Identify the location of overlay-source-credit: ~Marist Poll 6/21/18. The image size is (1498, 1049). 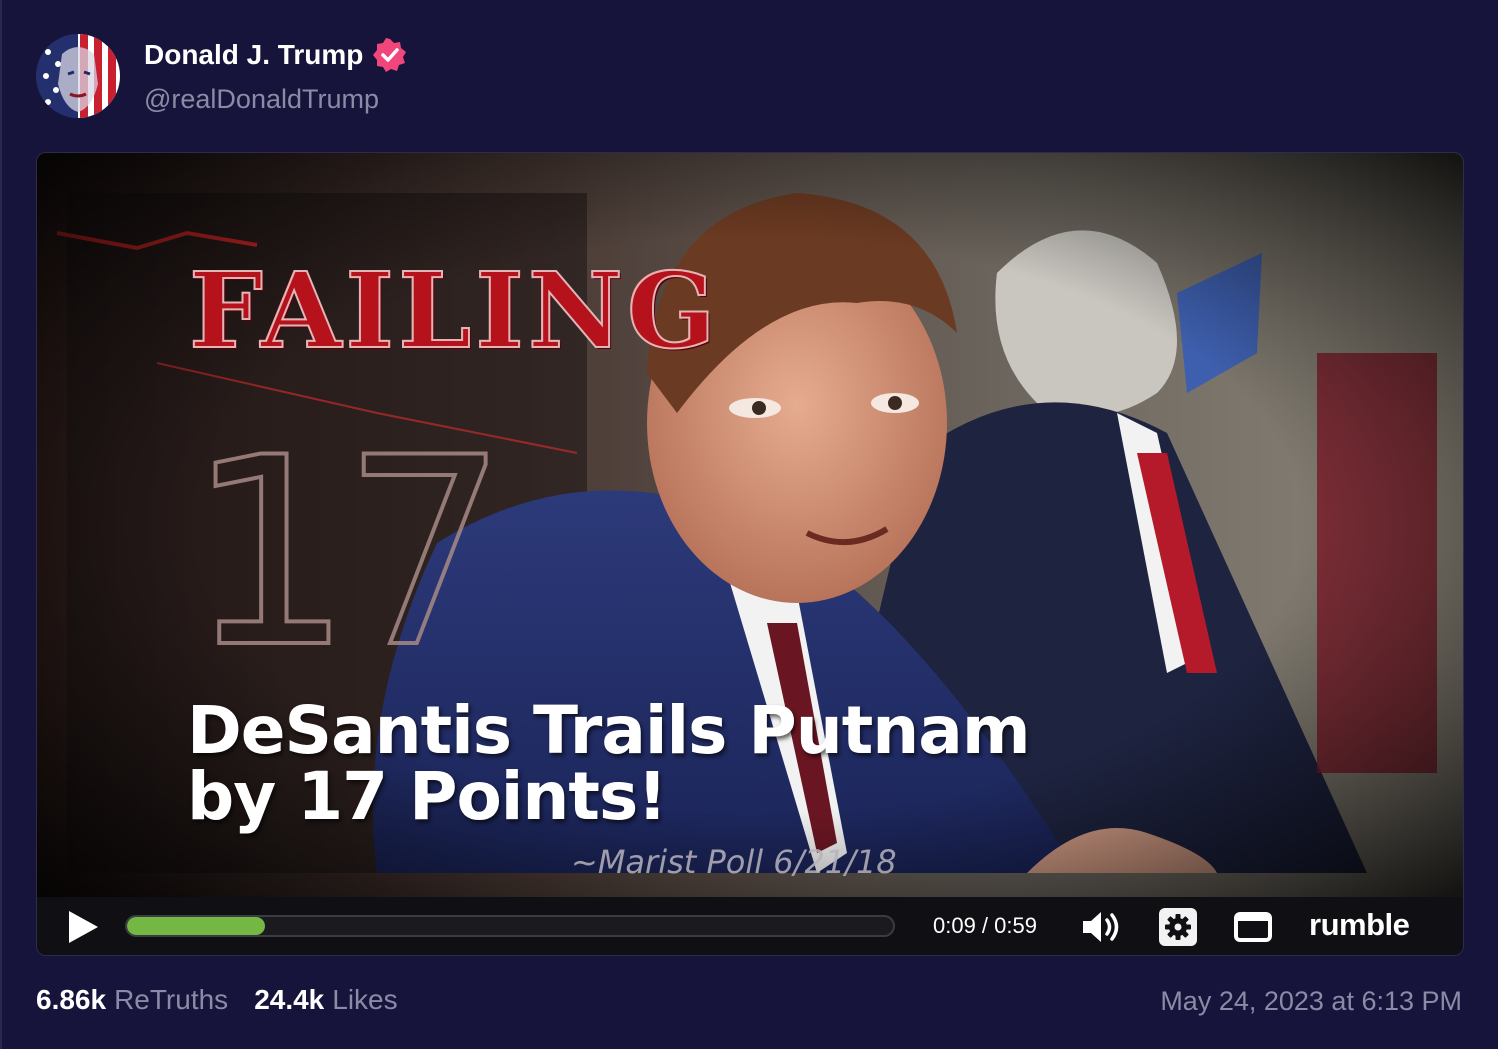
(734, 862).